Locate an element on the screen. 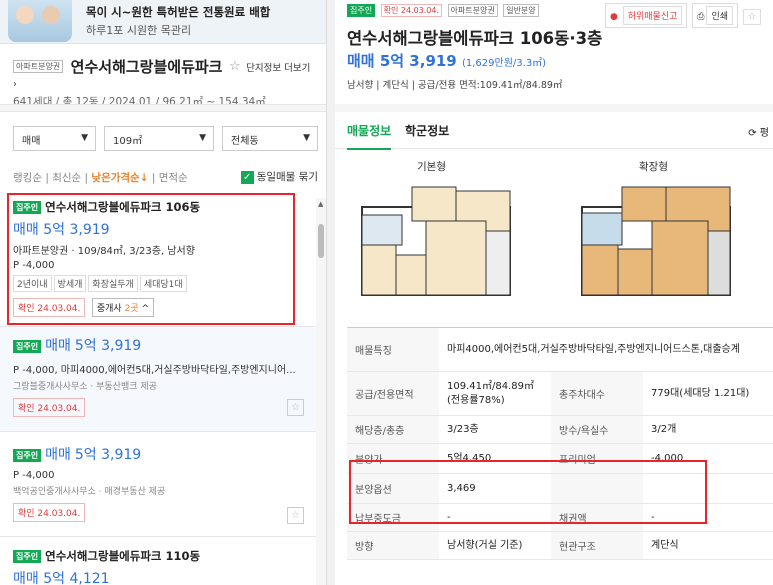  area-value: 109㎡ is located at coordinates (128, 141).